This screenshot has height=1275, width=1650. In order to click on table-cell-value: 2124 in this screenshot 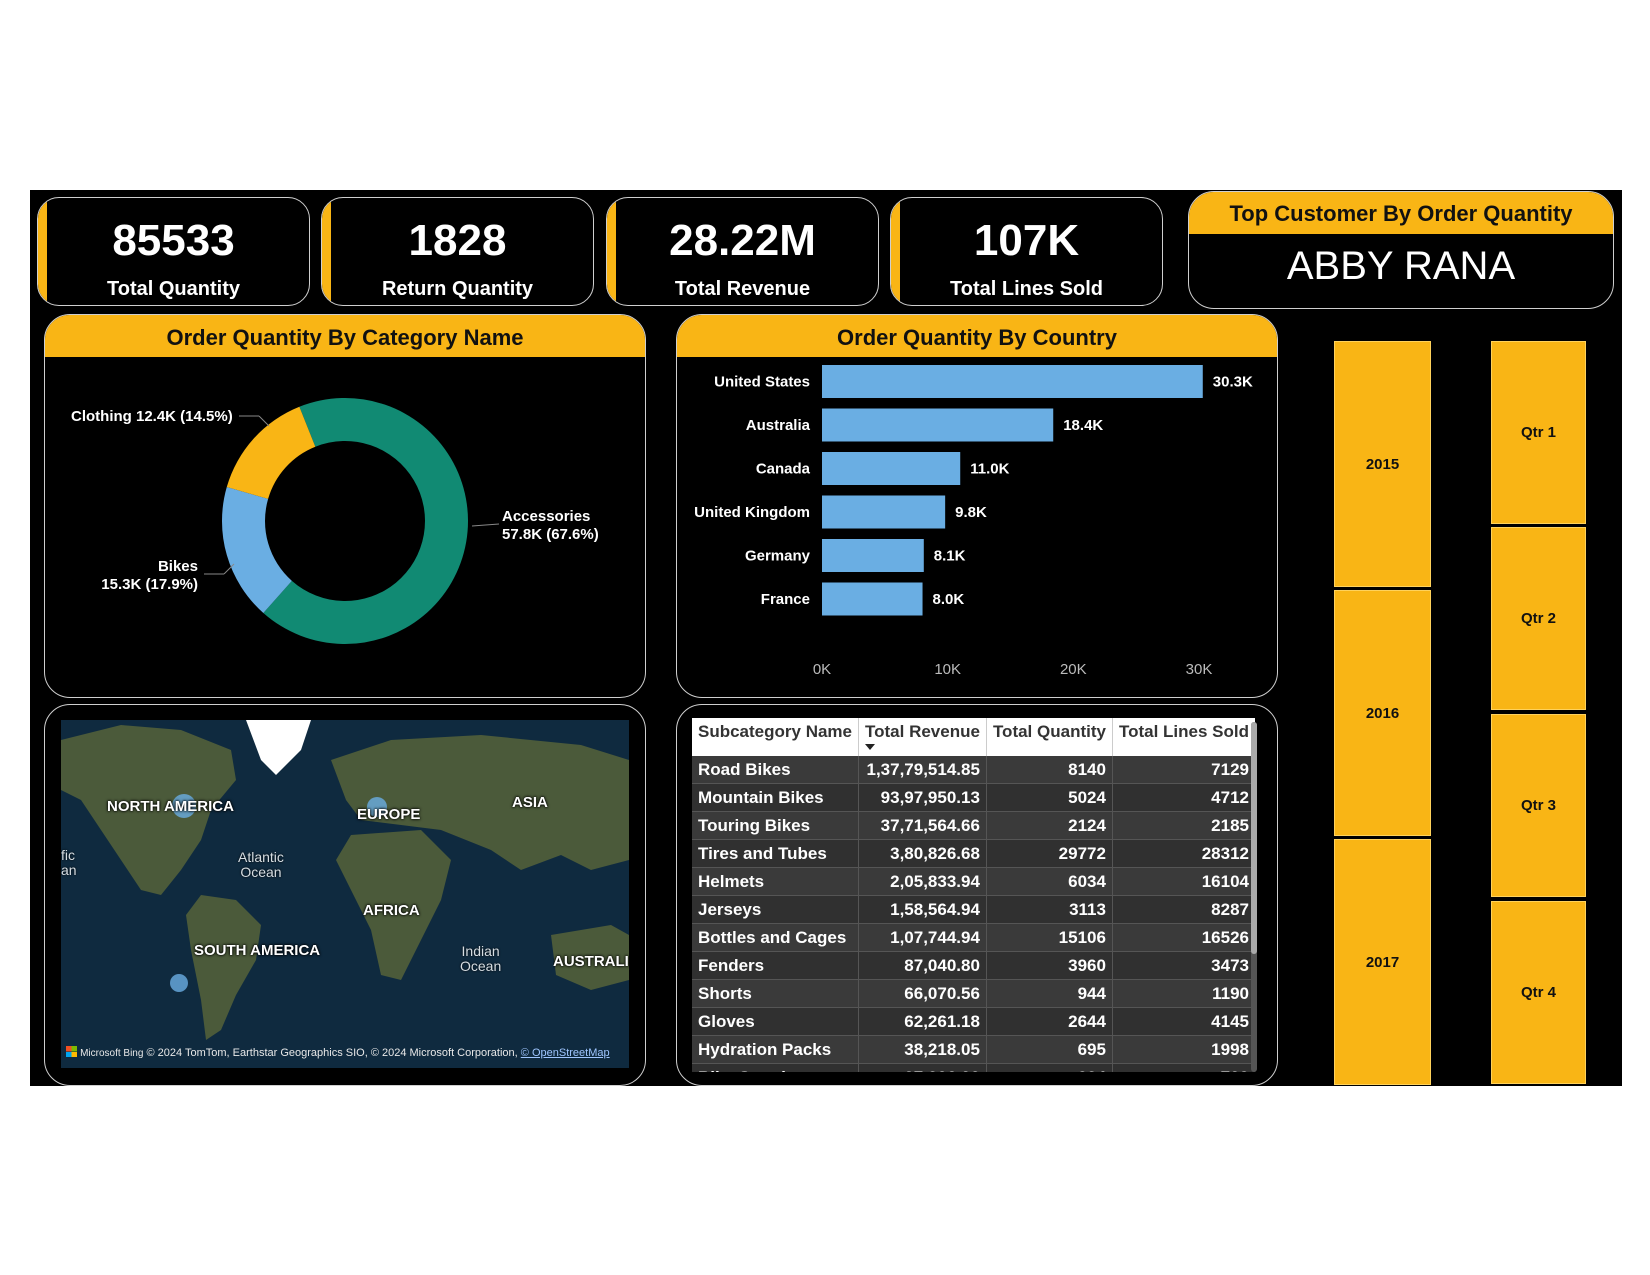, I will do `click(1049, 825)`.